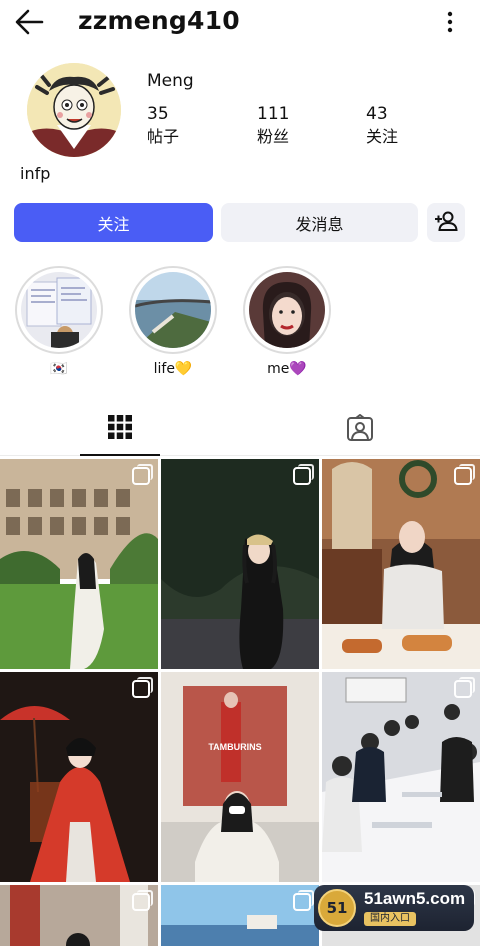 Image resolution: width=480 pixels, height=946 pixels. I want to click on highlight-korea: 🇰🇷, so click(59, 322).